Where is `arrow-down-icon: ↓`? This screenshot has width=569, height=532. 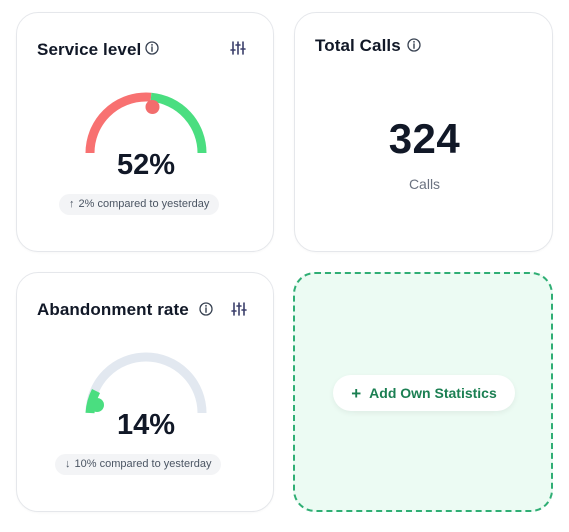
arrow-down-icon: ↓ is located at coordinates (68, 464).